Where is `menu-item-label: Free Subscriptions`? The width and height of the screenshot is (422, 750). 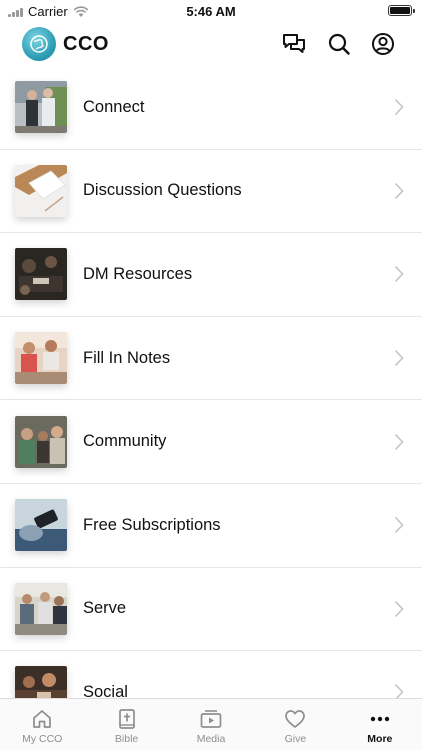
menu-item-label: Free Subscriptions is located at coordinates (152, 524).